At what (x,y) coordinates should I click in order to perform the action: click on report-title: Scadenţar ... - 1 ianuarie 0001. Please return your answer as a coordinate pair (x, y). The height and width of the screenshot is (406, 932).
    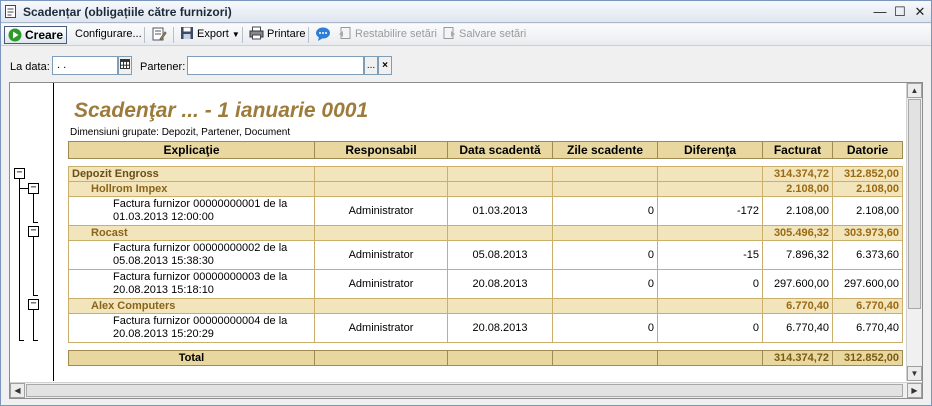
    Looking at the image, I should click on (221, 110).